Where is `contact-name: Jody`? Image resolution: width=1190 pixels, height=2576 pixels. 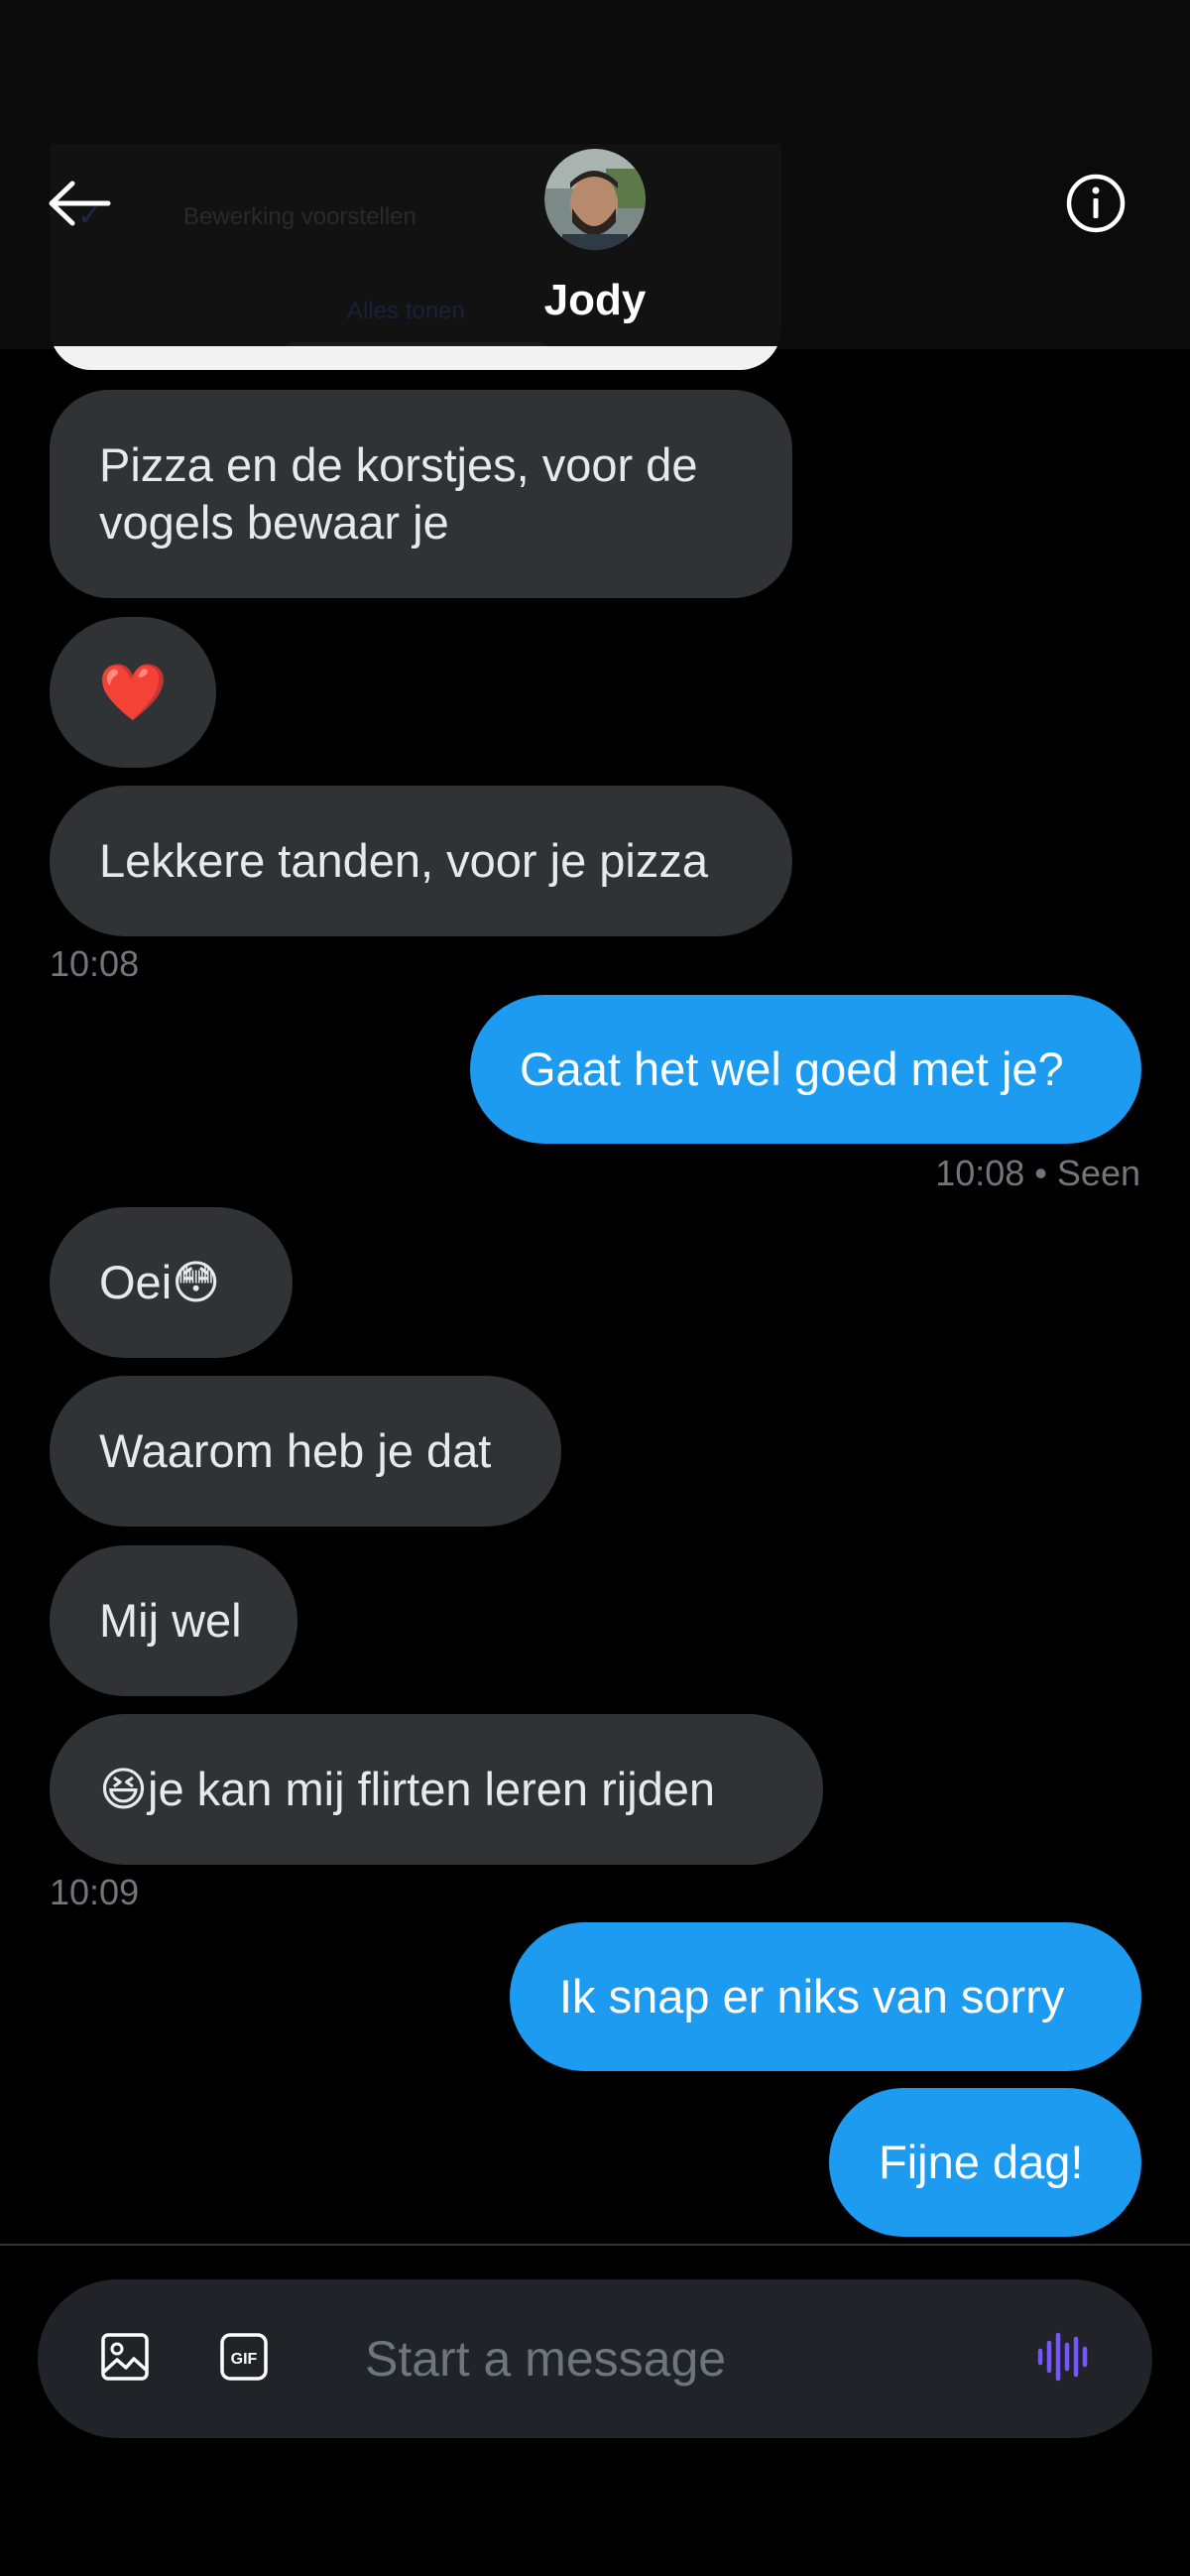 contact-name: Jody is located at coordinates (595, 300).